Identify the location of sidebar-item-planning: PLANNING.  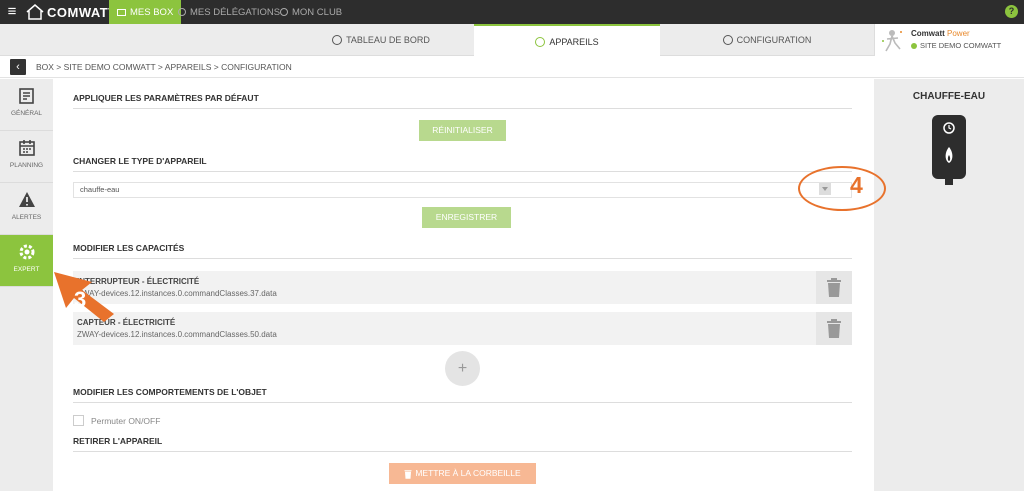
(26, 157).